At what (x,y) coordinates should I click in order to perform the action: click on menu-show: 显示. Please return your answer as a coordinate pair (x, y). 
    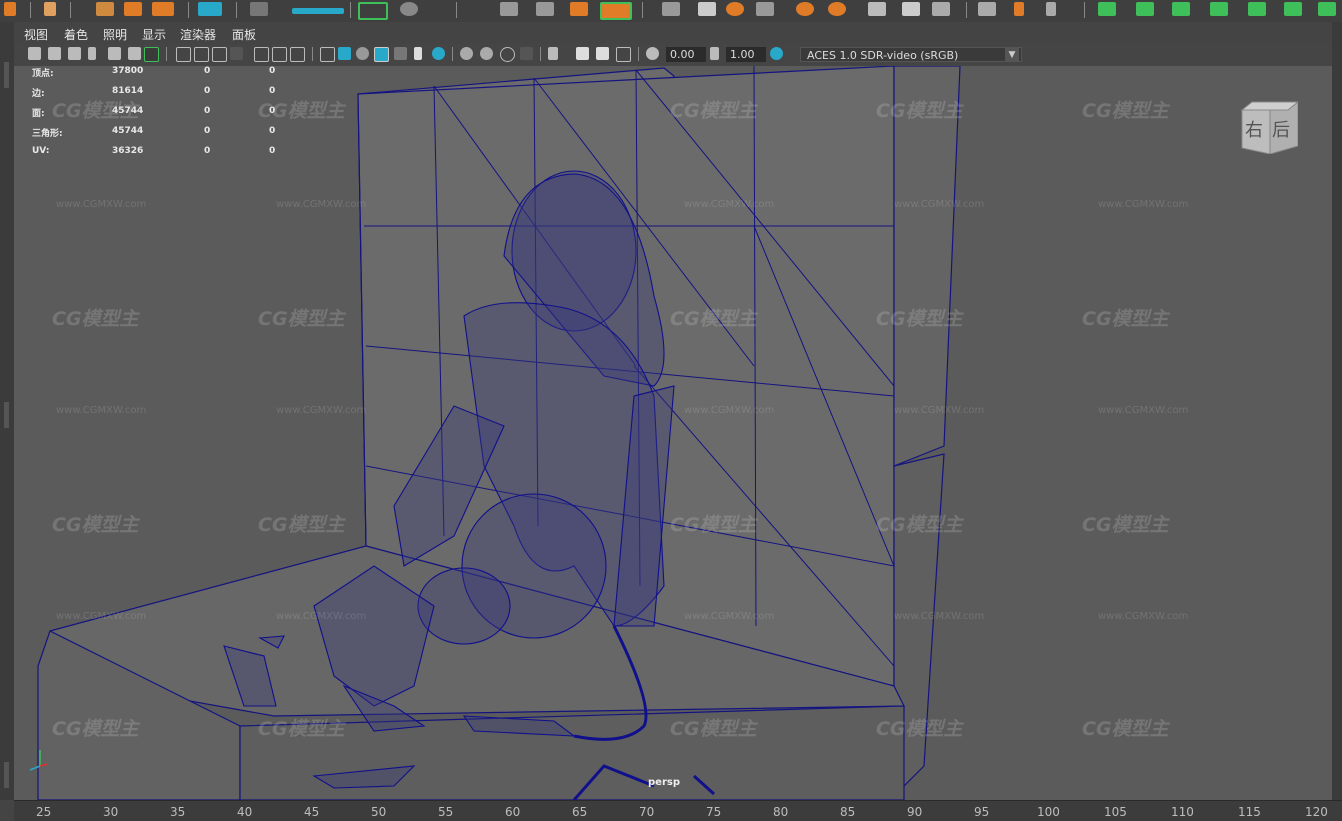
    Looking at the image, I should click on (154, 34).